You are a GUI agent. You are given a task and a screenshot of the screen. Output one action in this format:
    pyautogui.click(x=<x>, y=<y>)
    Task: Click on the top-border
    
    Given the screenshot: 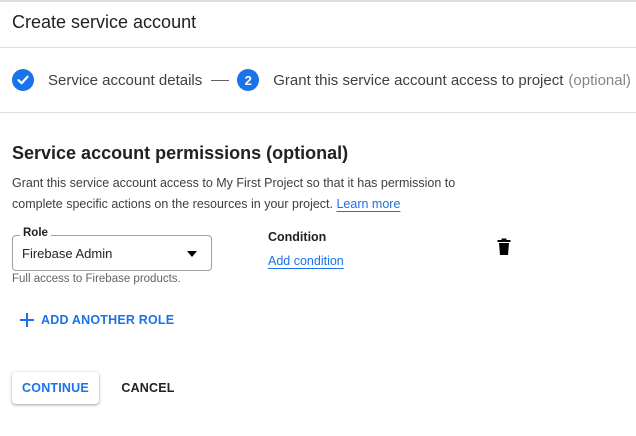 What is the action you would take?
    pyautogui.click(x=318, y=1)
    